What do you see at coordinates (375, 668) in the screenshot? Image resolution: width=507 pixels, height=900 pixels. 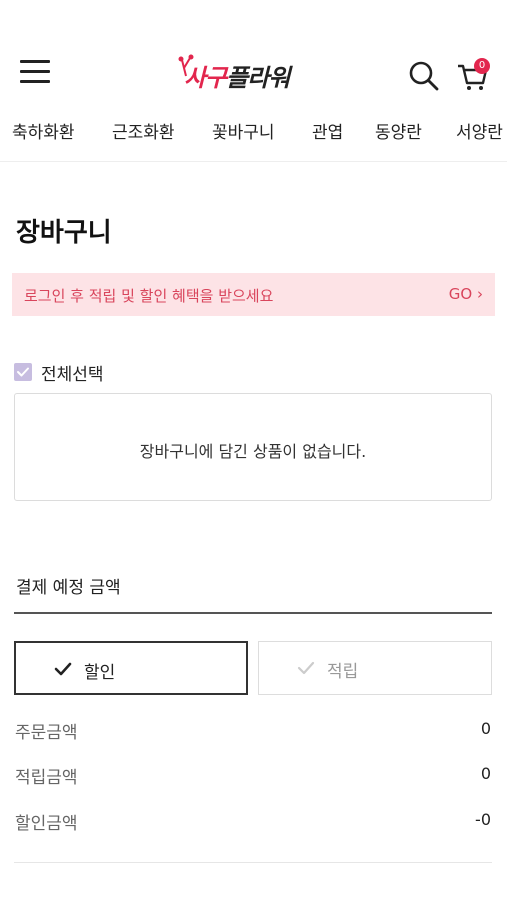 I see `tab-points: 적립` at bounding box center [375, 668].